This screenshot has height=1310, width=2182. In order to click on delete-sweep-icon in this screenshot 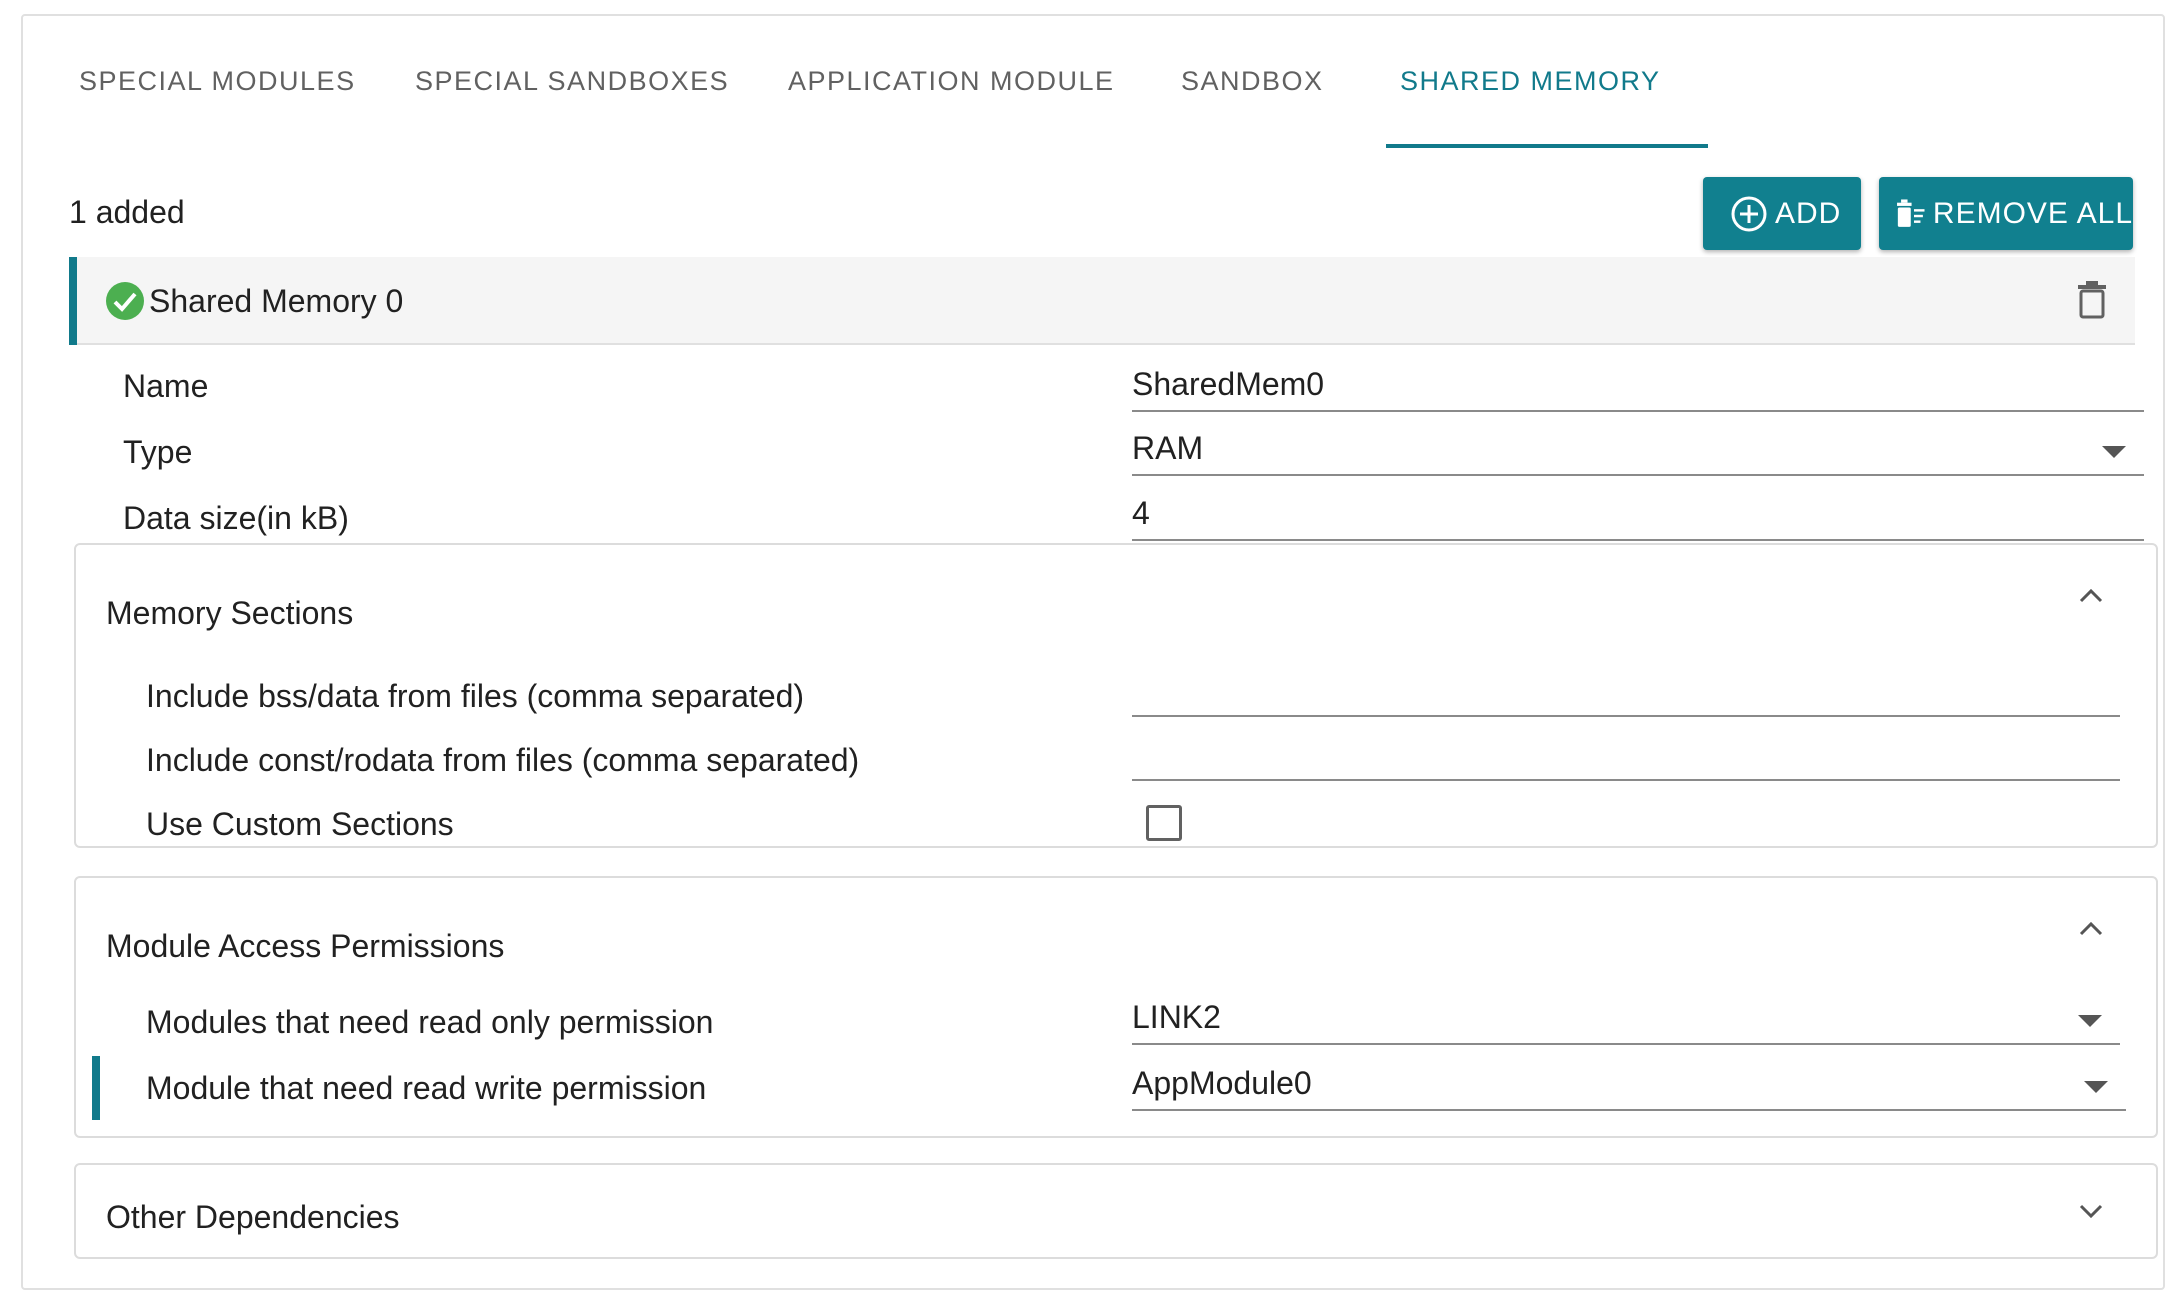, I will do `click(1911, 212)`.